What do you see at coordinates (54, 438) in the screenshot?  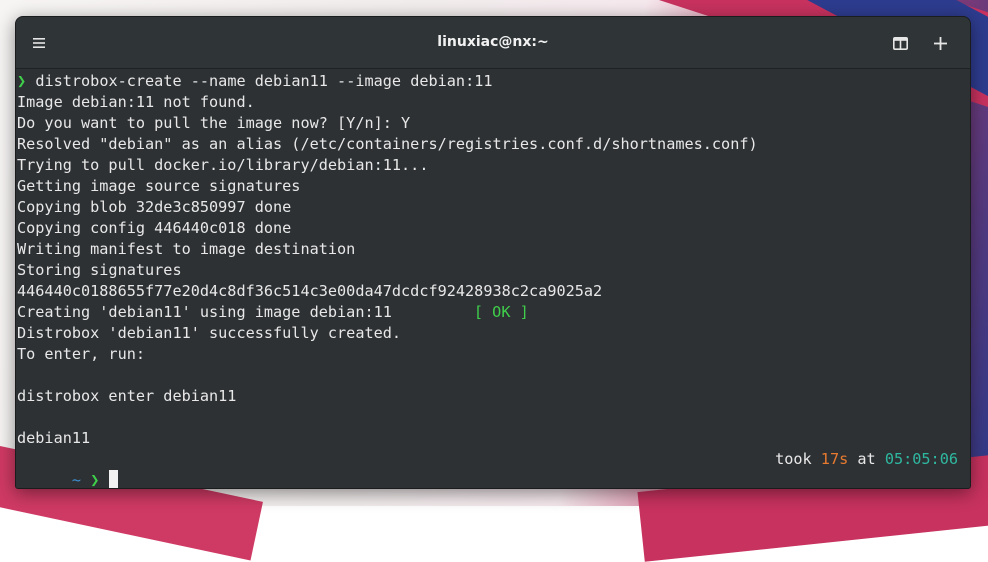 I see `output-line: debian11` at bounding box center [54, 438].